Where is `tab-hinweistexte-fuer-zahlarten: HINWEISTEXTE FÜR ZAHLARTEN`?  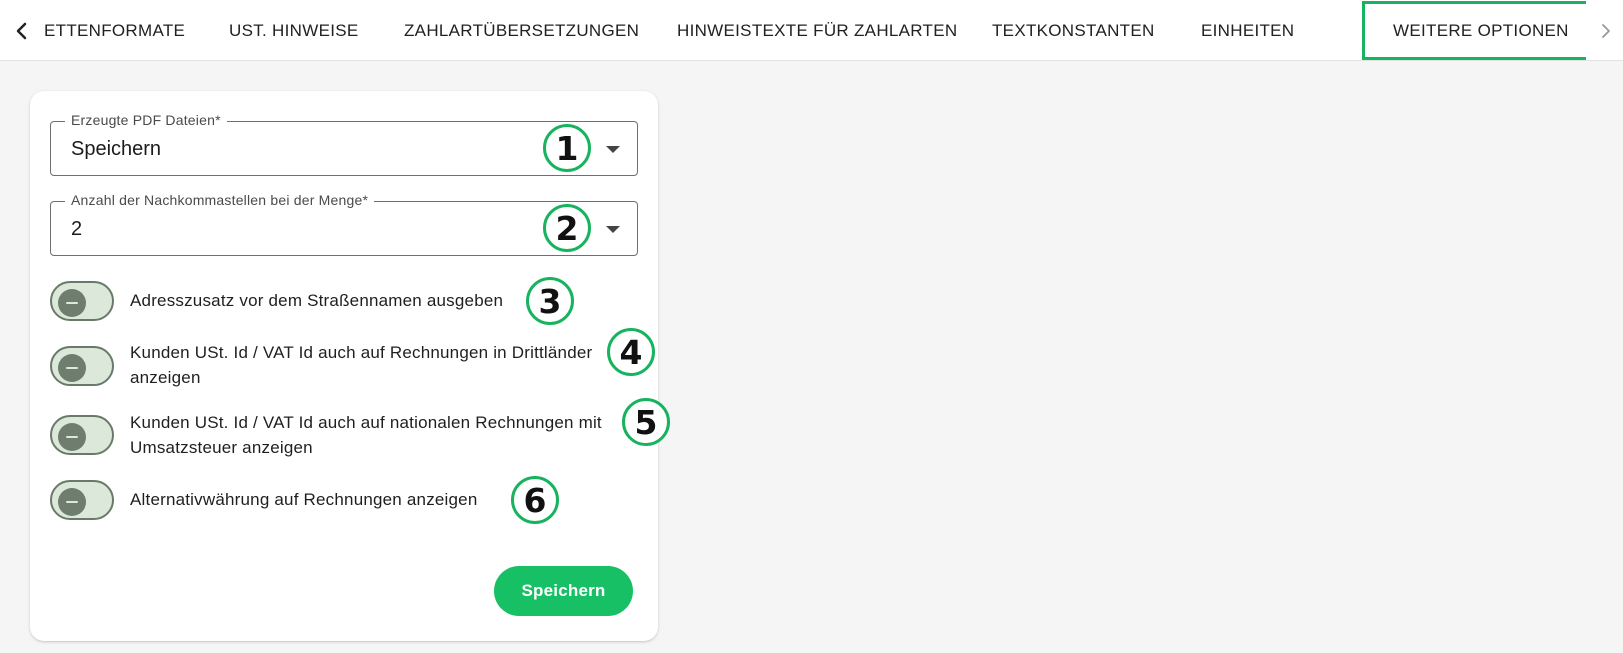
tab-hinweistexte-fuer-zahlarten: HINWEISTEXTE FÜR ZAHLARTEN is located at coordinates (817, 30).